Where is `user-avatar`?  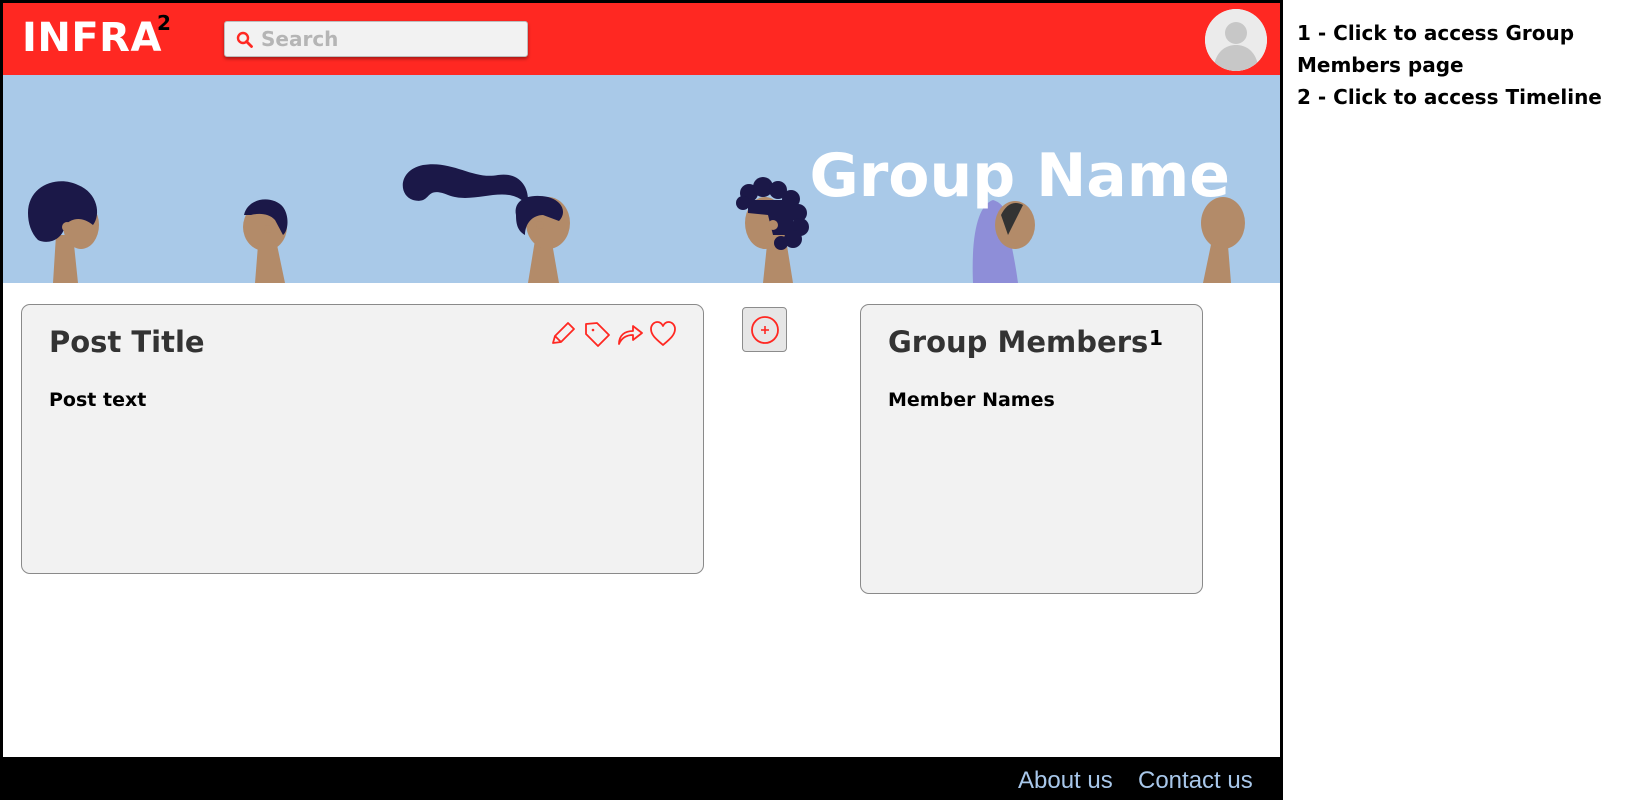 user-avatar is located at coordinates (1236, 40).